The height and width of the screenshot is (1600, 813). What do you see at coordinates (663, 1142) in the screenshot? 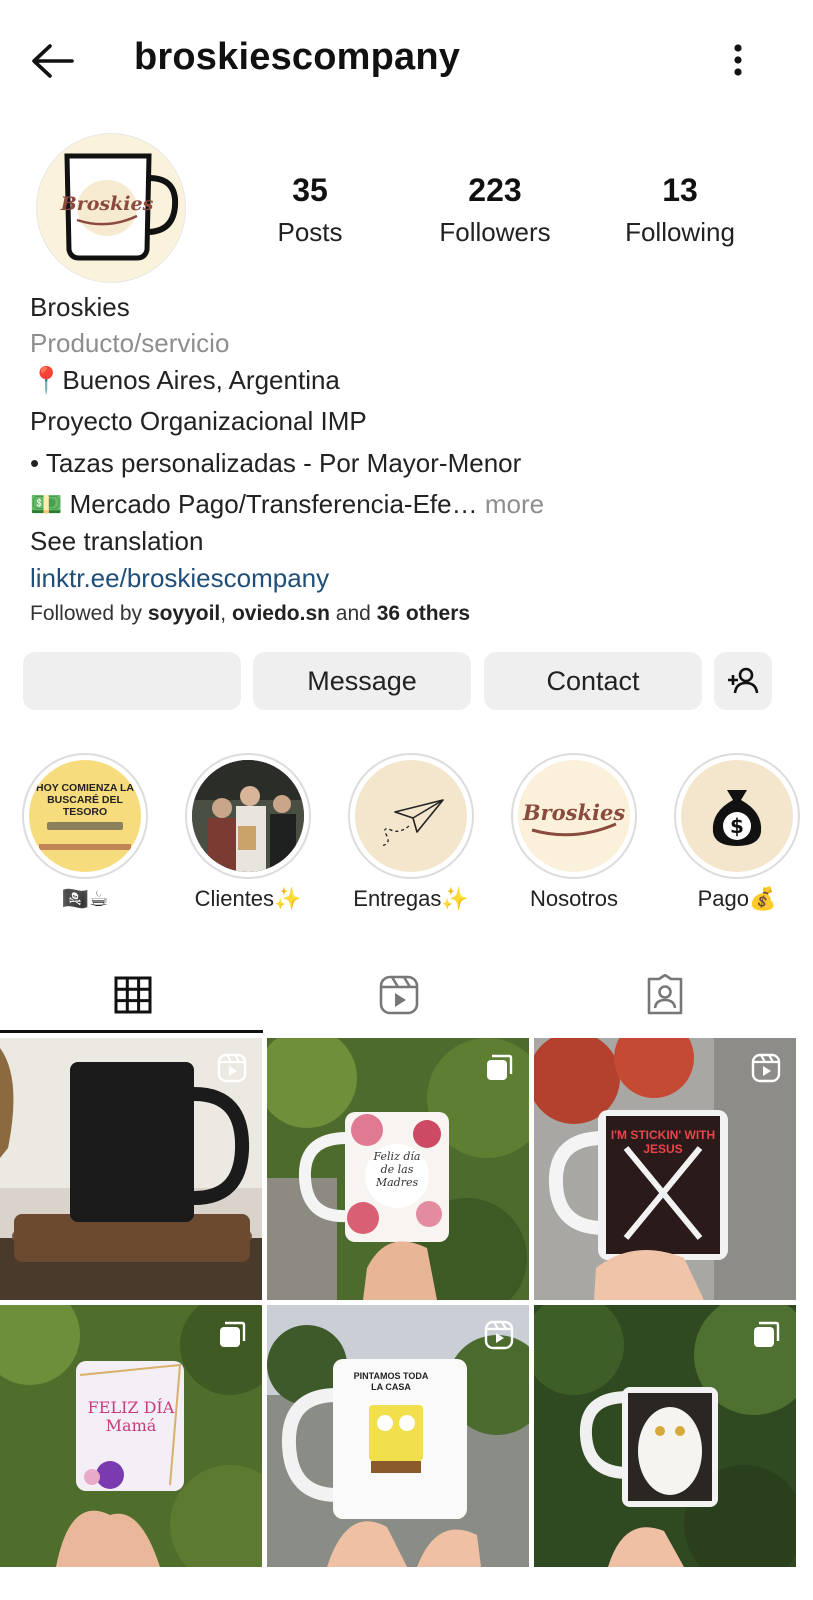
I see `post-3-caption: I'M STICKIN' WITH JESUS` at bounding box center [663, 1142].